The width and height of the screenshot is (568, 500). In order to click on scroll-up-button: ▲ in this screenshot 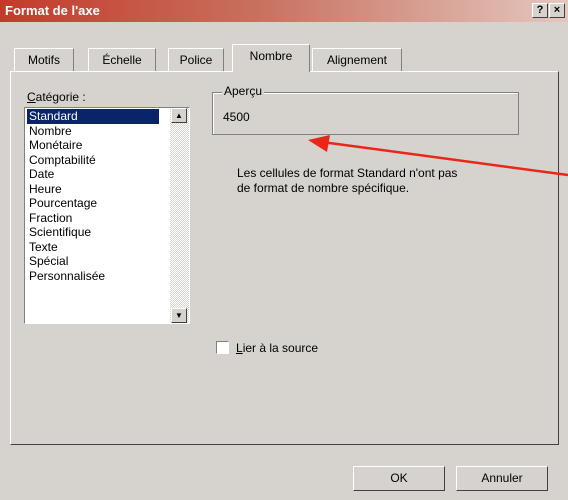, I will do `click(179, 115)`.